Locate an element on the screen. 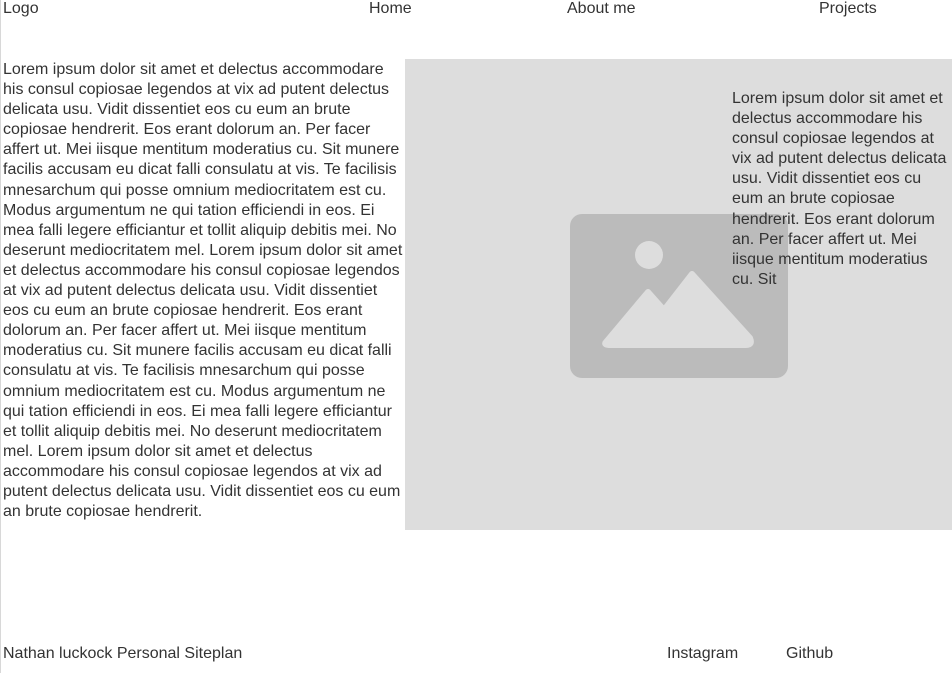 Image resolution: width=952 pixels, height=673 pixels. instagram-link: Instagram is located at coordinates (702, 654).